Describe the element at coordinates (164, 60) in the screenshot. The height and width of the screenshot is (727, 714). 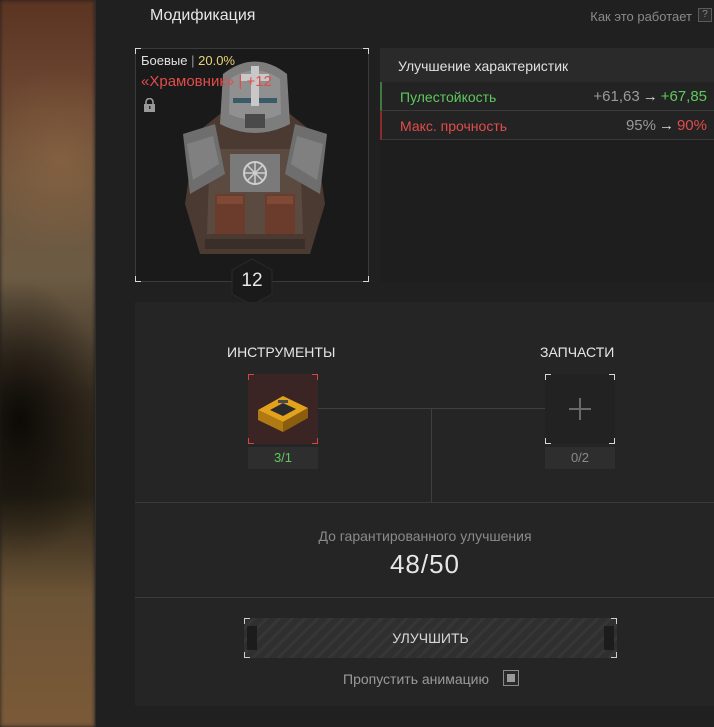
I see `item-category-name: Боевые` at that location.